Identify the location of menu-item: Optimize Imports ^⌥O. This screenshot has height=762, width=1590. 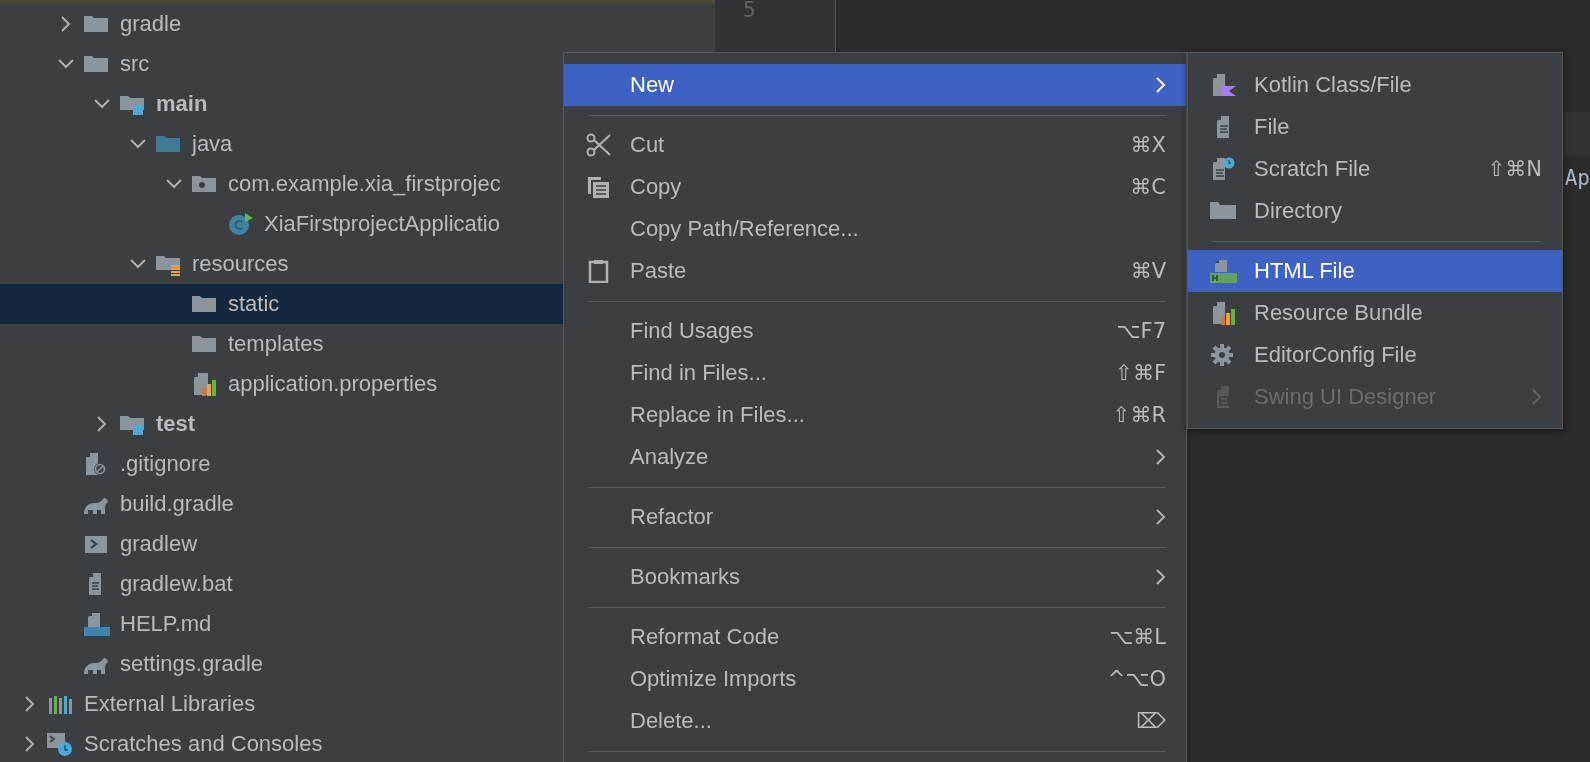
(875, 679).